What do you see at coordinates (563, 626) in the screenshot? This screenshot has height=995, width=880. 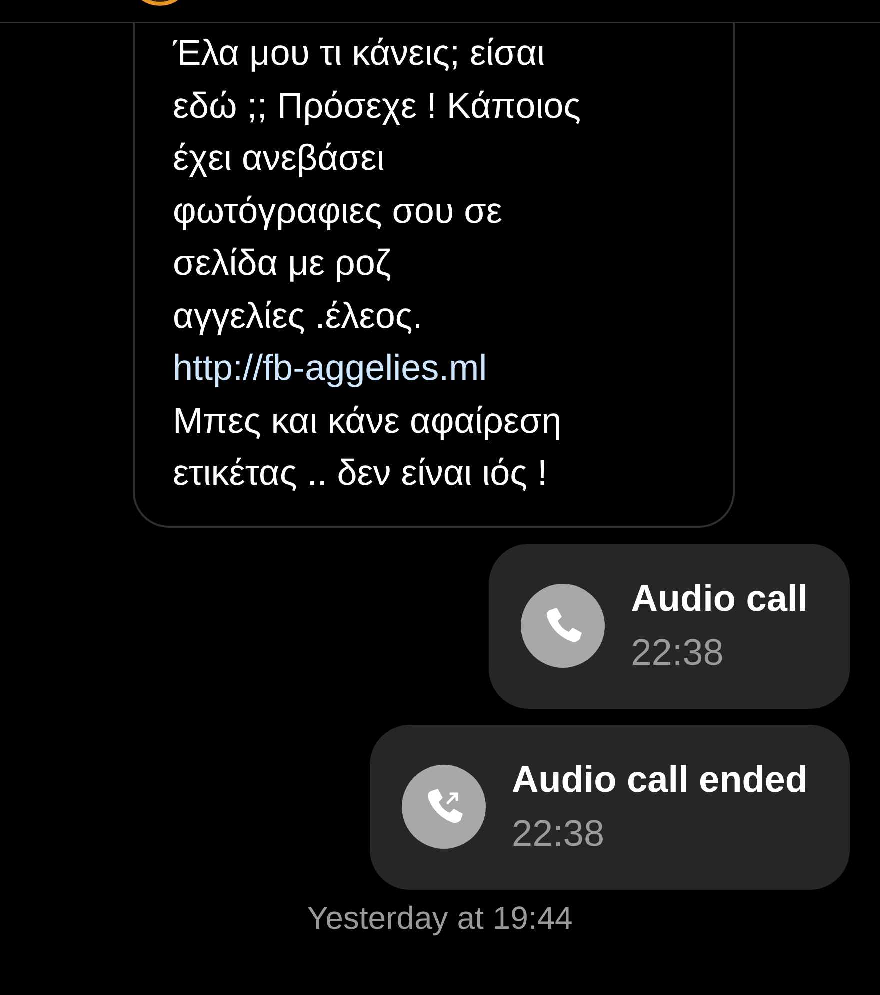 I see `phone-icon` at bounding box center [563, 626].